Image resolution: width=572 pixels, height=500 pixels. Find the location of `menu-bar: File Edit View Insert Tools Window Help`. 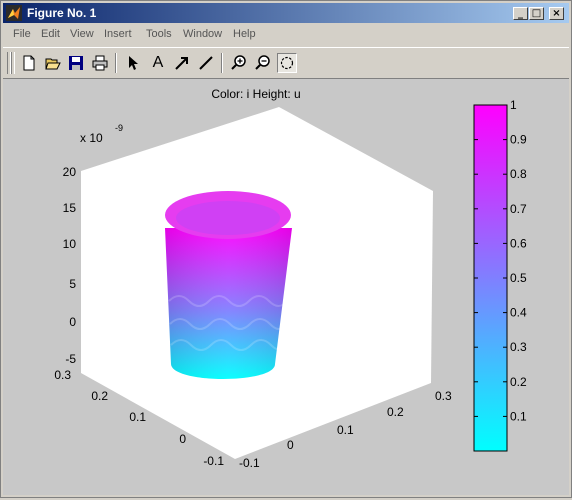

menu-bar: File Edit View Insert Tools Window Help is located at coordinates (286, 35).